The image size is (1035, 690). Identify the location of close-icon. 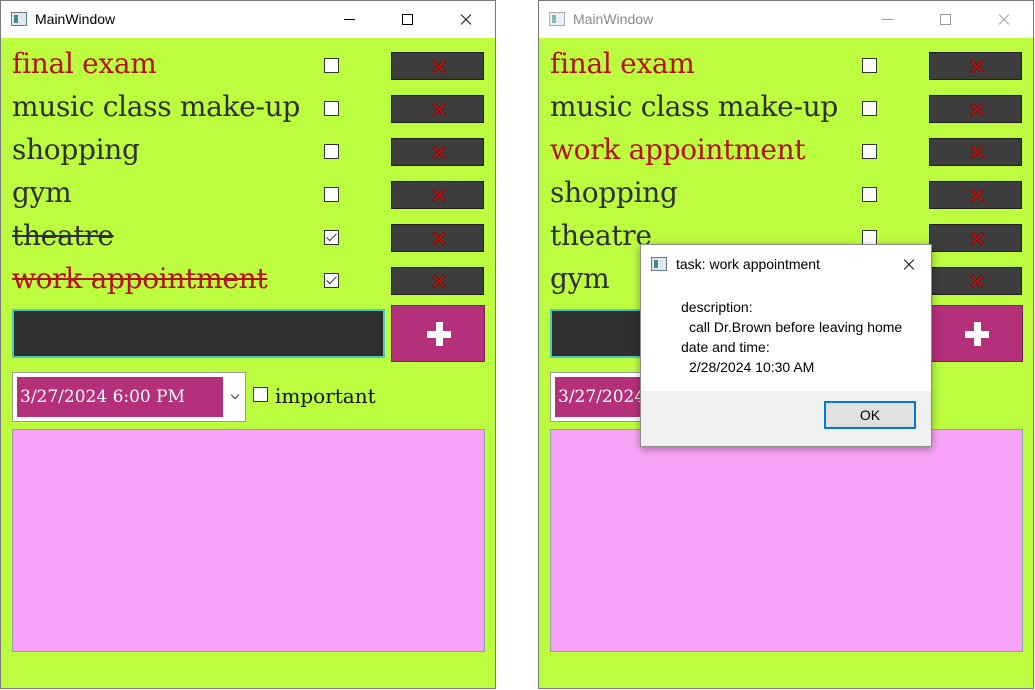
(909, 264).